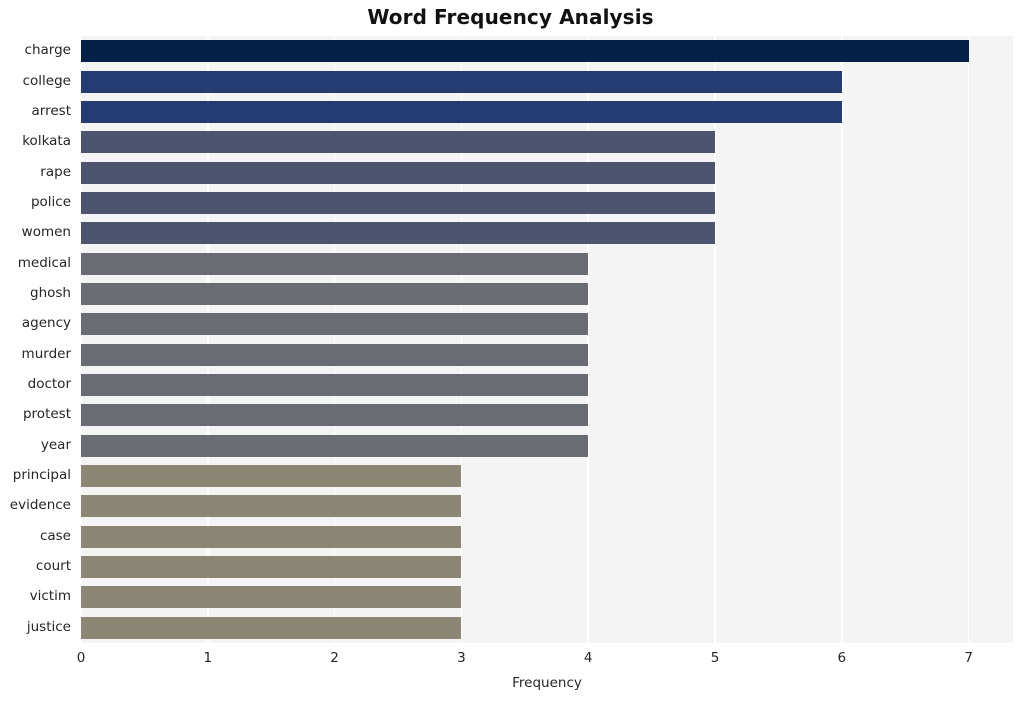 The height and width of the screenshot is (701, 1021). Describe the element at coordinates (50, 596) in the screenshot. I see `y-tick-label-victim: victim` at that location.